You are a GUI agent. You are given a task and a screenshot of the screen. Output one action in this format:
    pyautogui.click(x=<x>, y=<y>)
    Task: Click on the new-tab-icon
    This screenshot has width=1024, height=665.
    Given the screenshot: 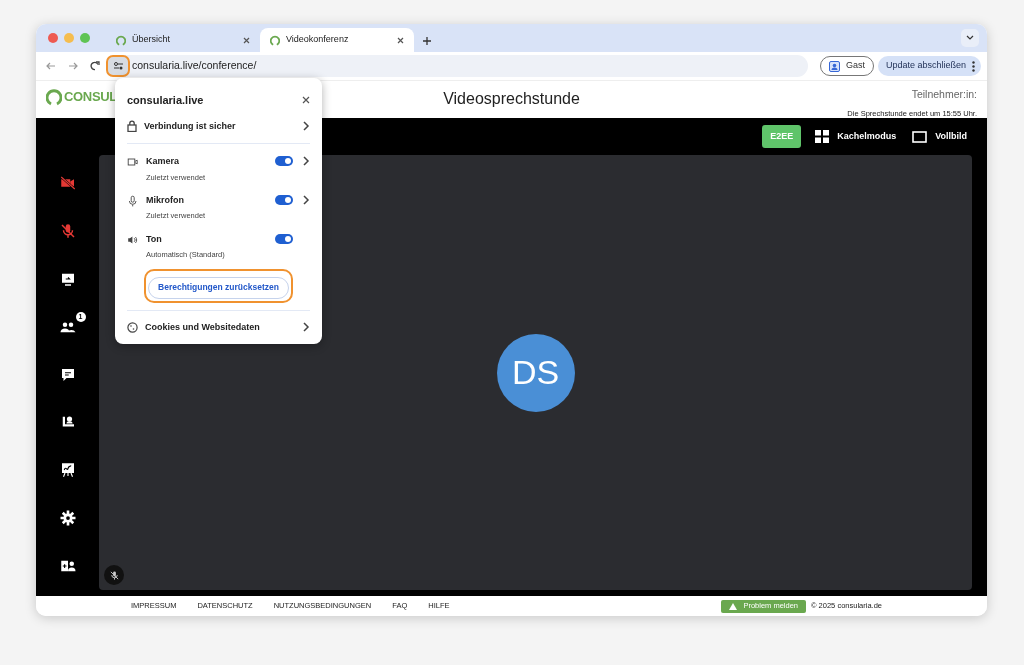 What is the action you would take?
    pyautogui.click(x=427, y=41)
    